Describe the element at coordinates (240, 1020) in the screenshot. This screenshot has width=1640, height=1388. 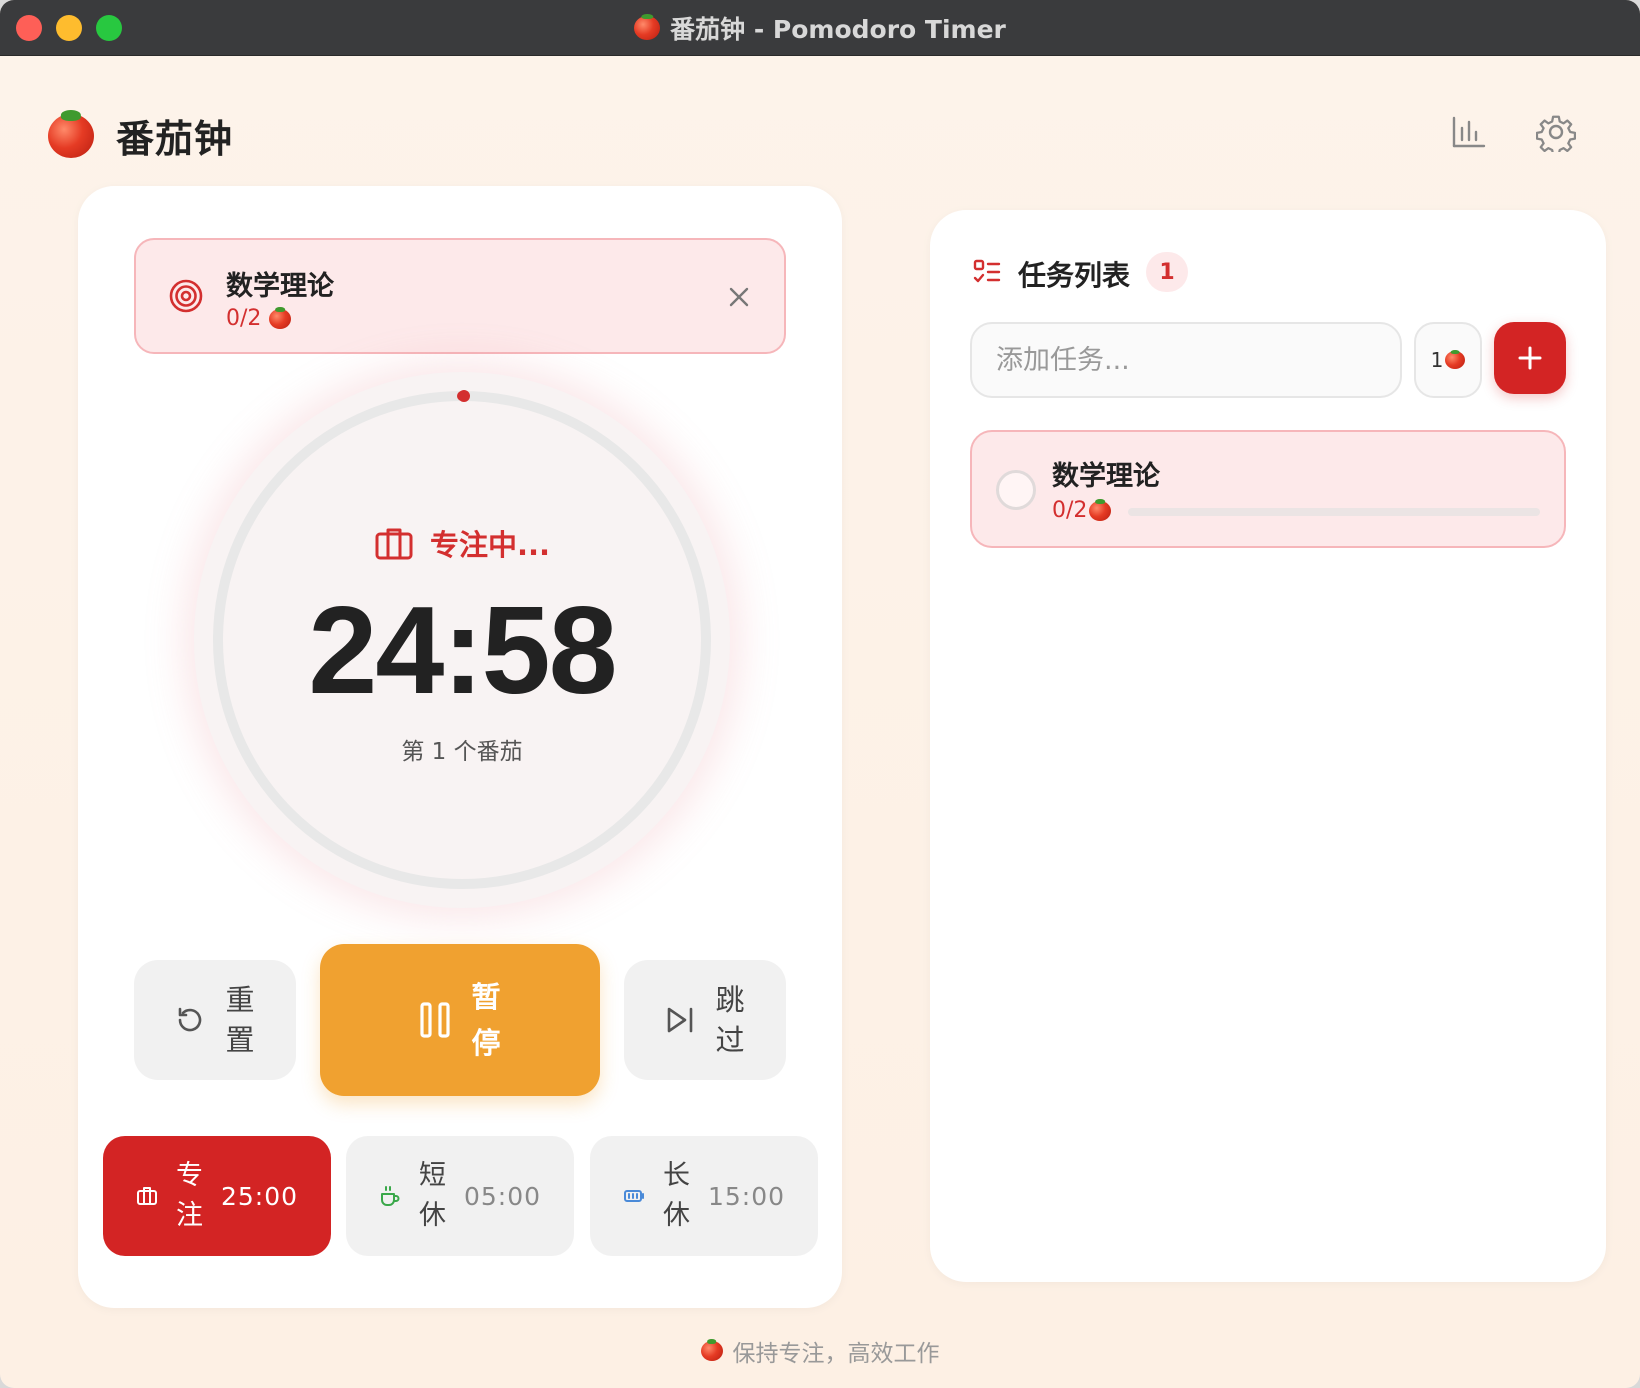
I see `reset-label: 重 置` at that location.